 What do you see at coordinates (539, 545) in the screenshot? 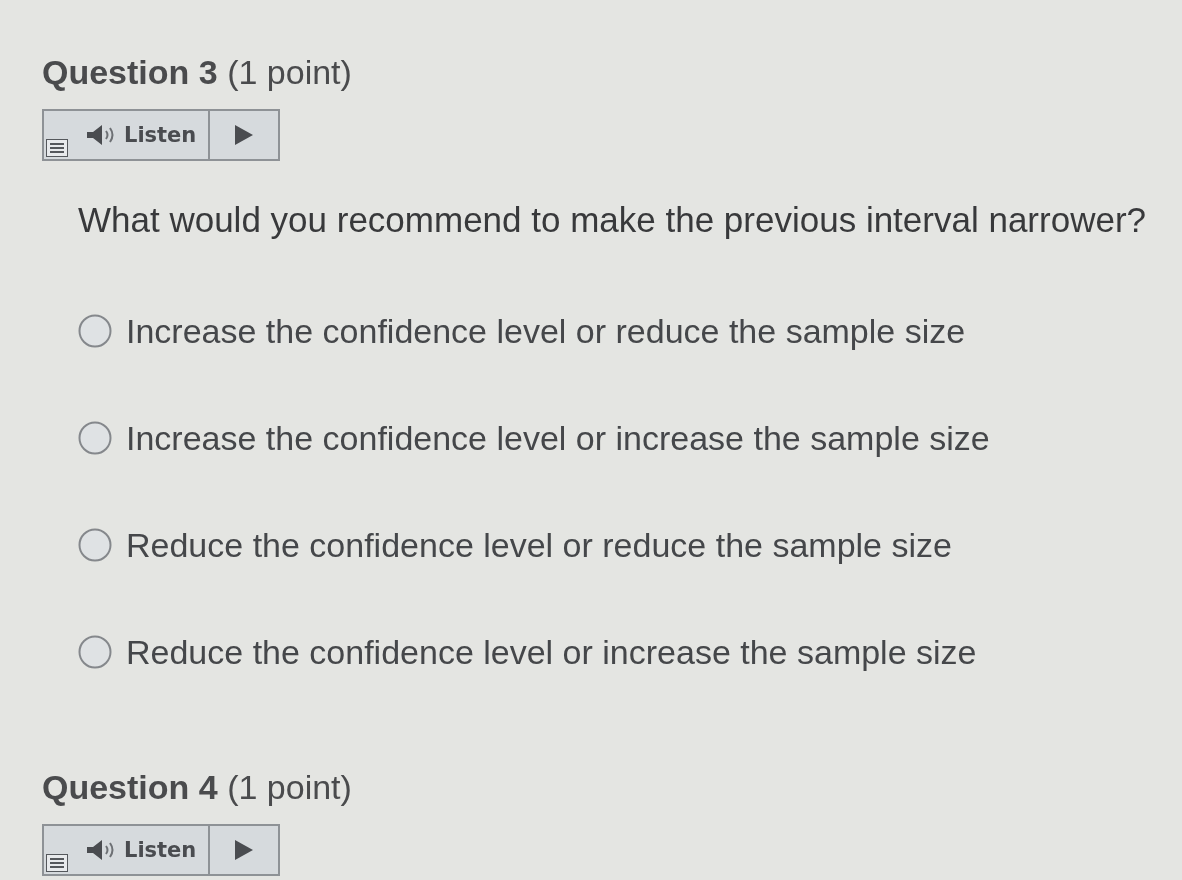
I see `answer-option-text: Reduce the confidence level or reduce the sample size` at bounding box center [539, 545].